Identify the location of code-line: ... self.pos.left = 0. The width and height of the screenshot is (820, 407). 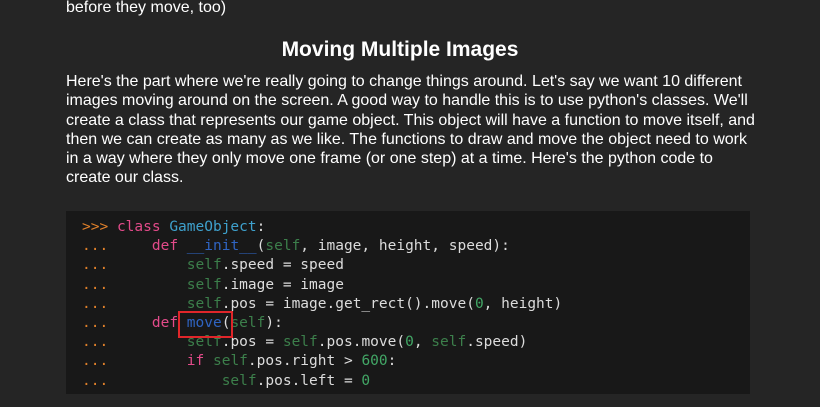
(226, 380).